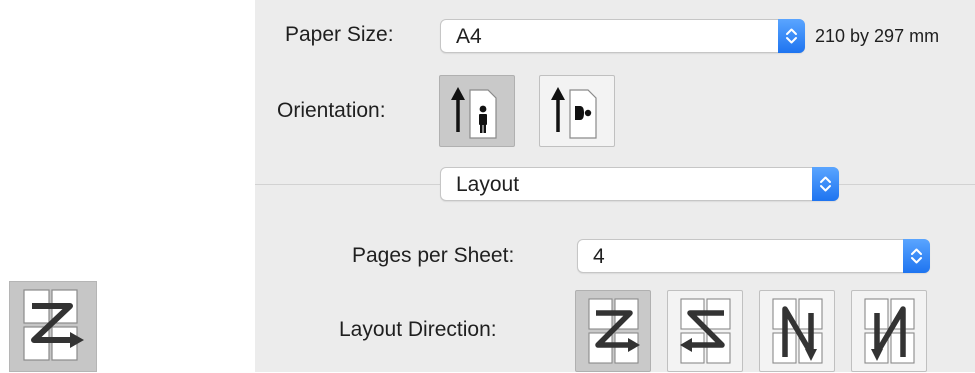 The image size is (975, 373). What do you see at coordinates (339, 34) in the screenshot?
I see `paper-size-label: Paper Size:` at bounding box center [339, 34].